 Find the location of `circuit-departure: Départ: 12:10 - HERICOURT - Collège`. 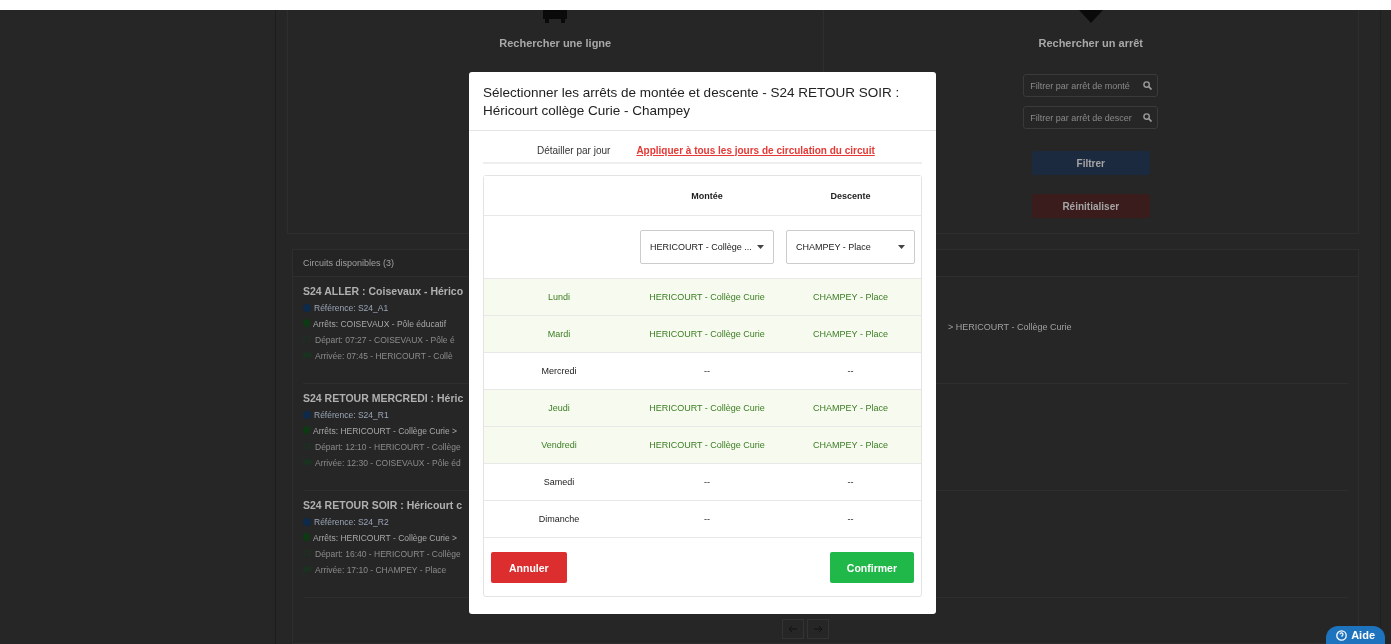

circuit-departure: Départ: 12:10 - HERICOURT - Collège is located at coordinates (388, 446).